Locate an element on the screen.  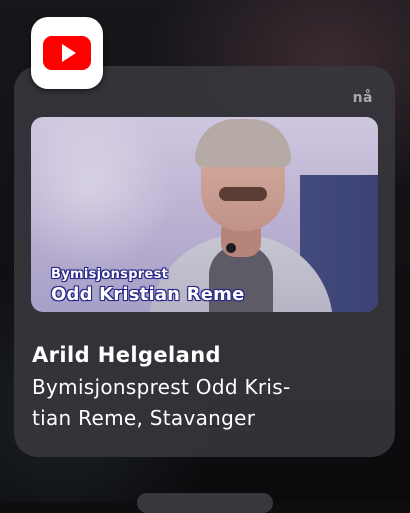
notification-title: Arild Helgeland is located at coordinates (126, 355).